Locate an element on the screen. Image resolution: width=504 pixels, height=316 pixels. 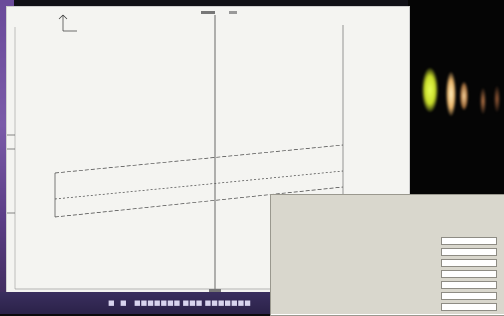
taskbar-item-2: ■ is located at coordinates (123, 303).